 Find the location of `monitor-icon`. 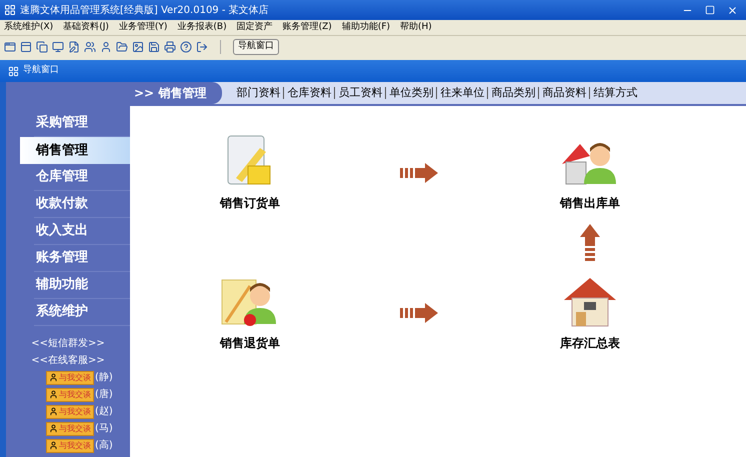

monitor-icon is located at coordinates (58, 47).